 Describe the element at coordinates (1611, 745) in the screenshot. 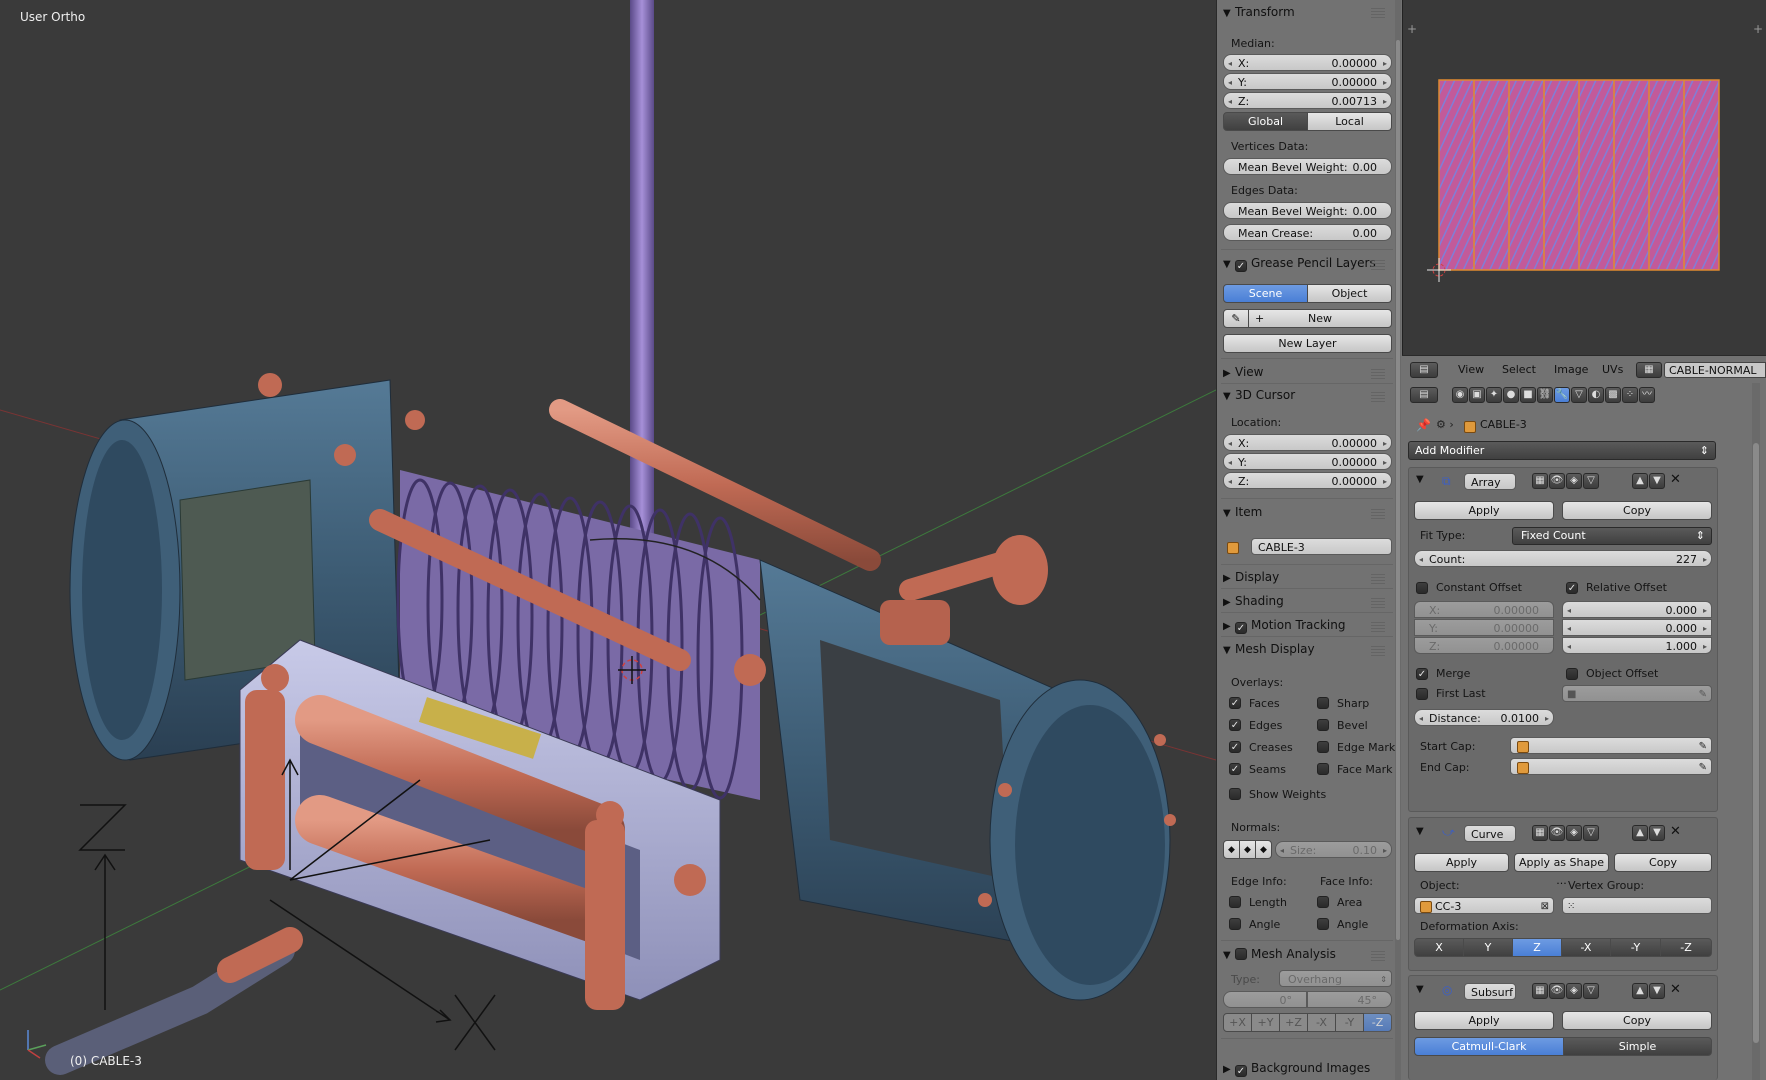

I see `start-cap-field: ✎` at that location.